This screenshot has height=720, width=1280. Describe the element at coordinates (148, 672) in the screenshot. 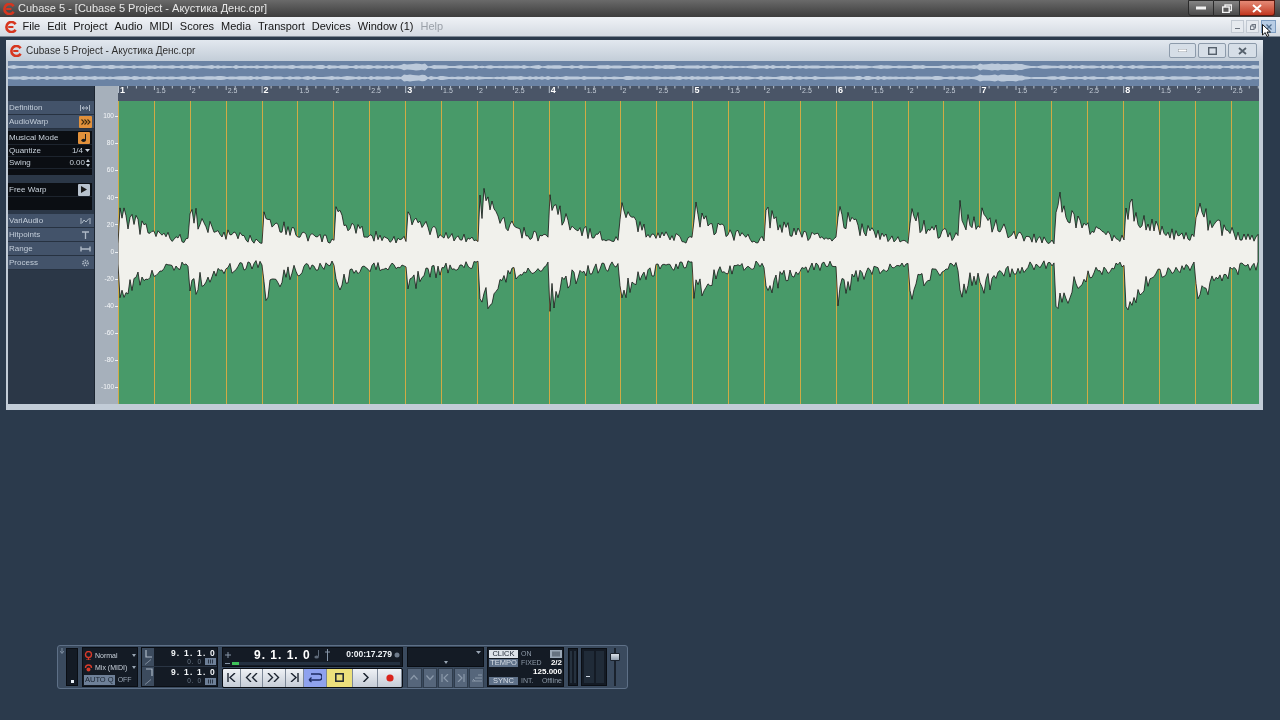

I see `right-locator-icon` at that location.